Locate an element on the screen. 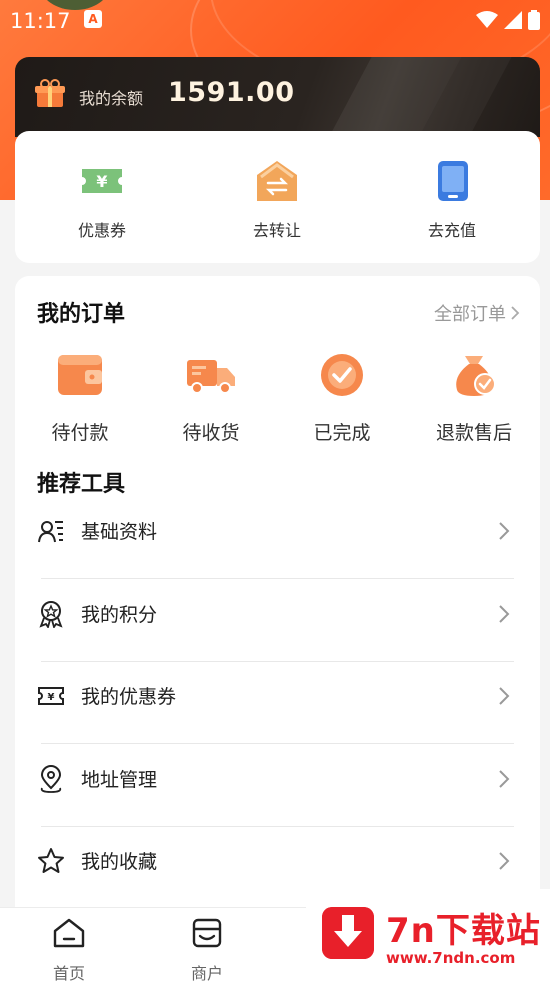 The height and width of the screenshot is (982, 550). order-pending-delivery-label: 待收货 is located at coordinates (211, 433).